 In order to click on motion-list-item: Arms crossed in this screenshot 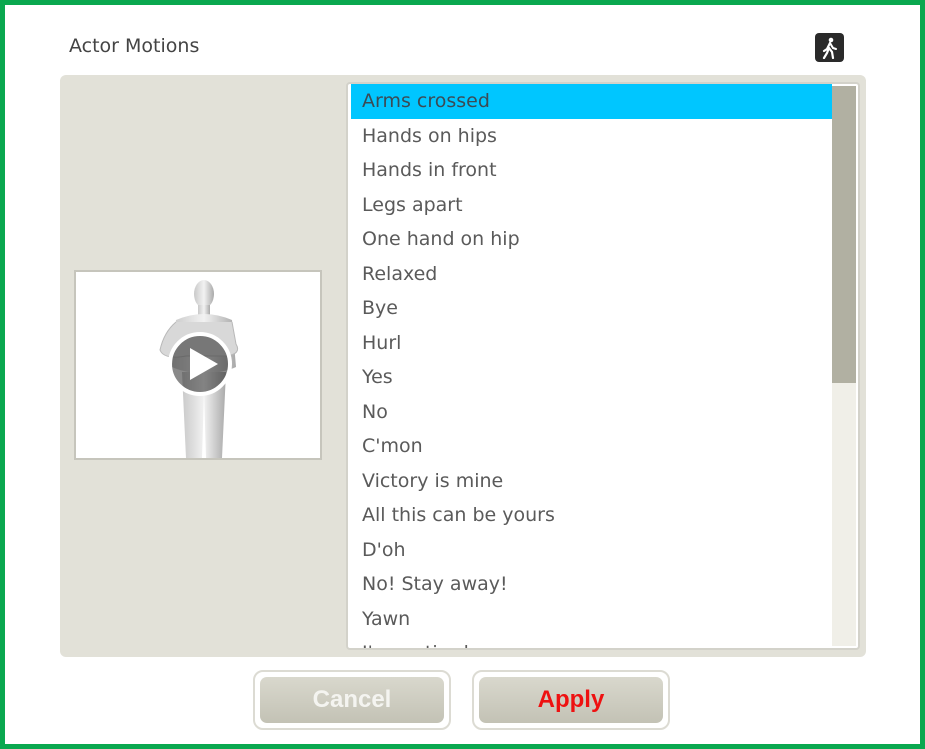, I will do `click(591, 101)`.